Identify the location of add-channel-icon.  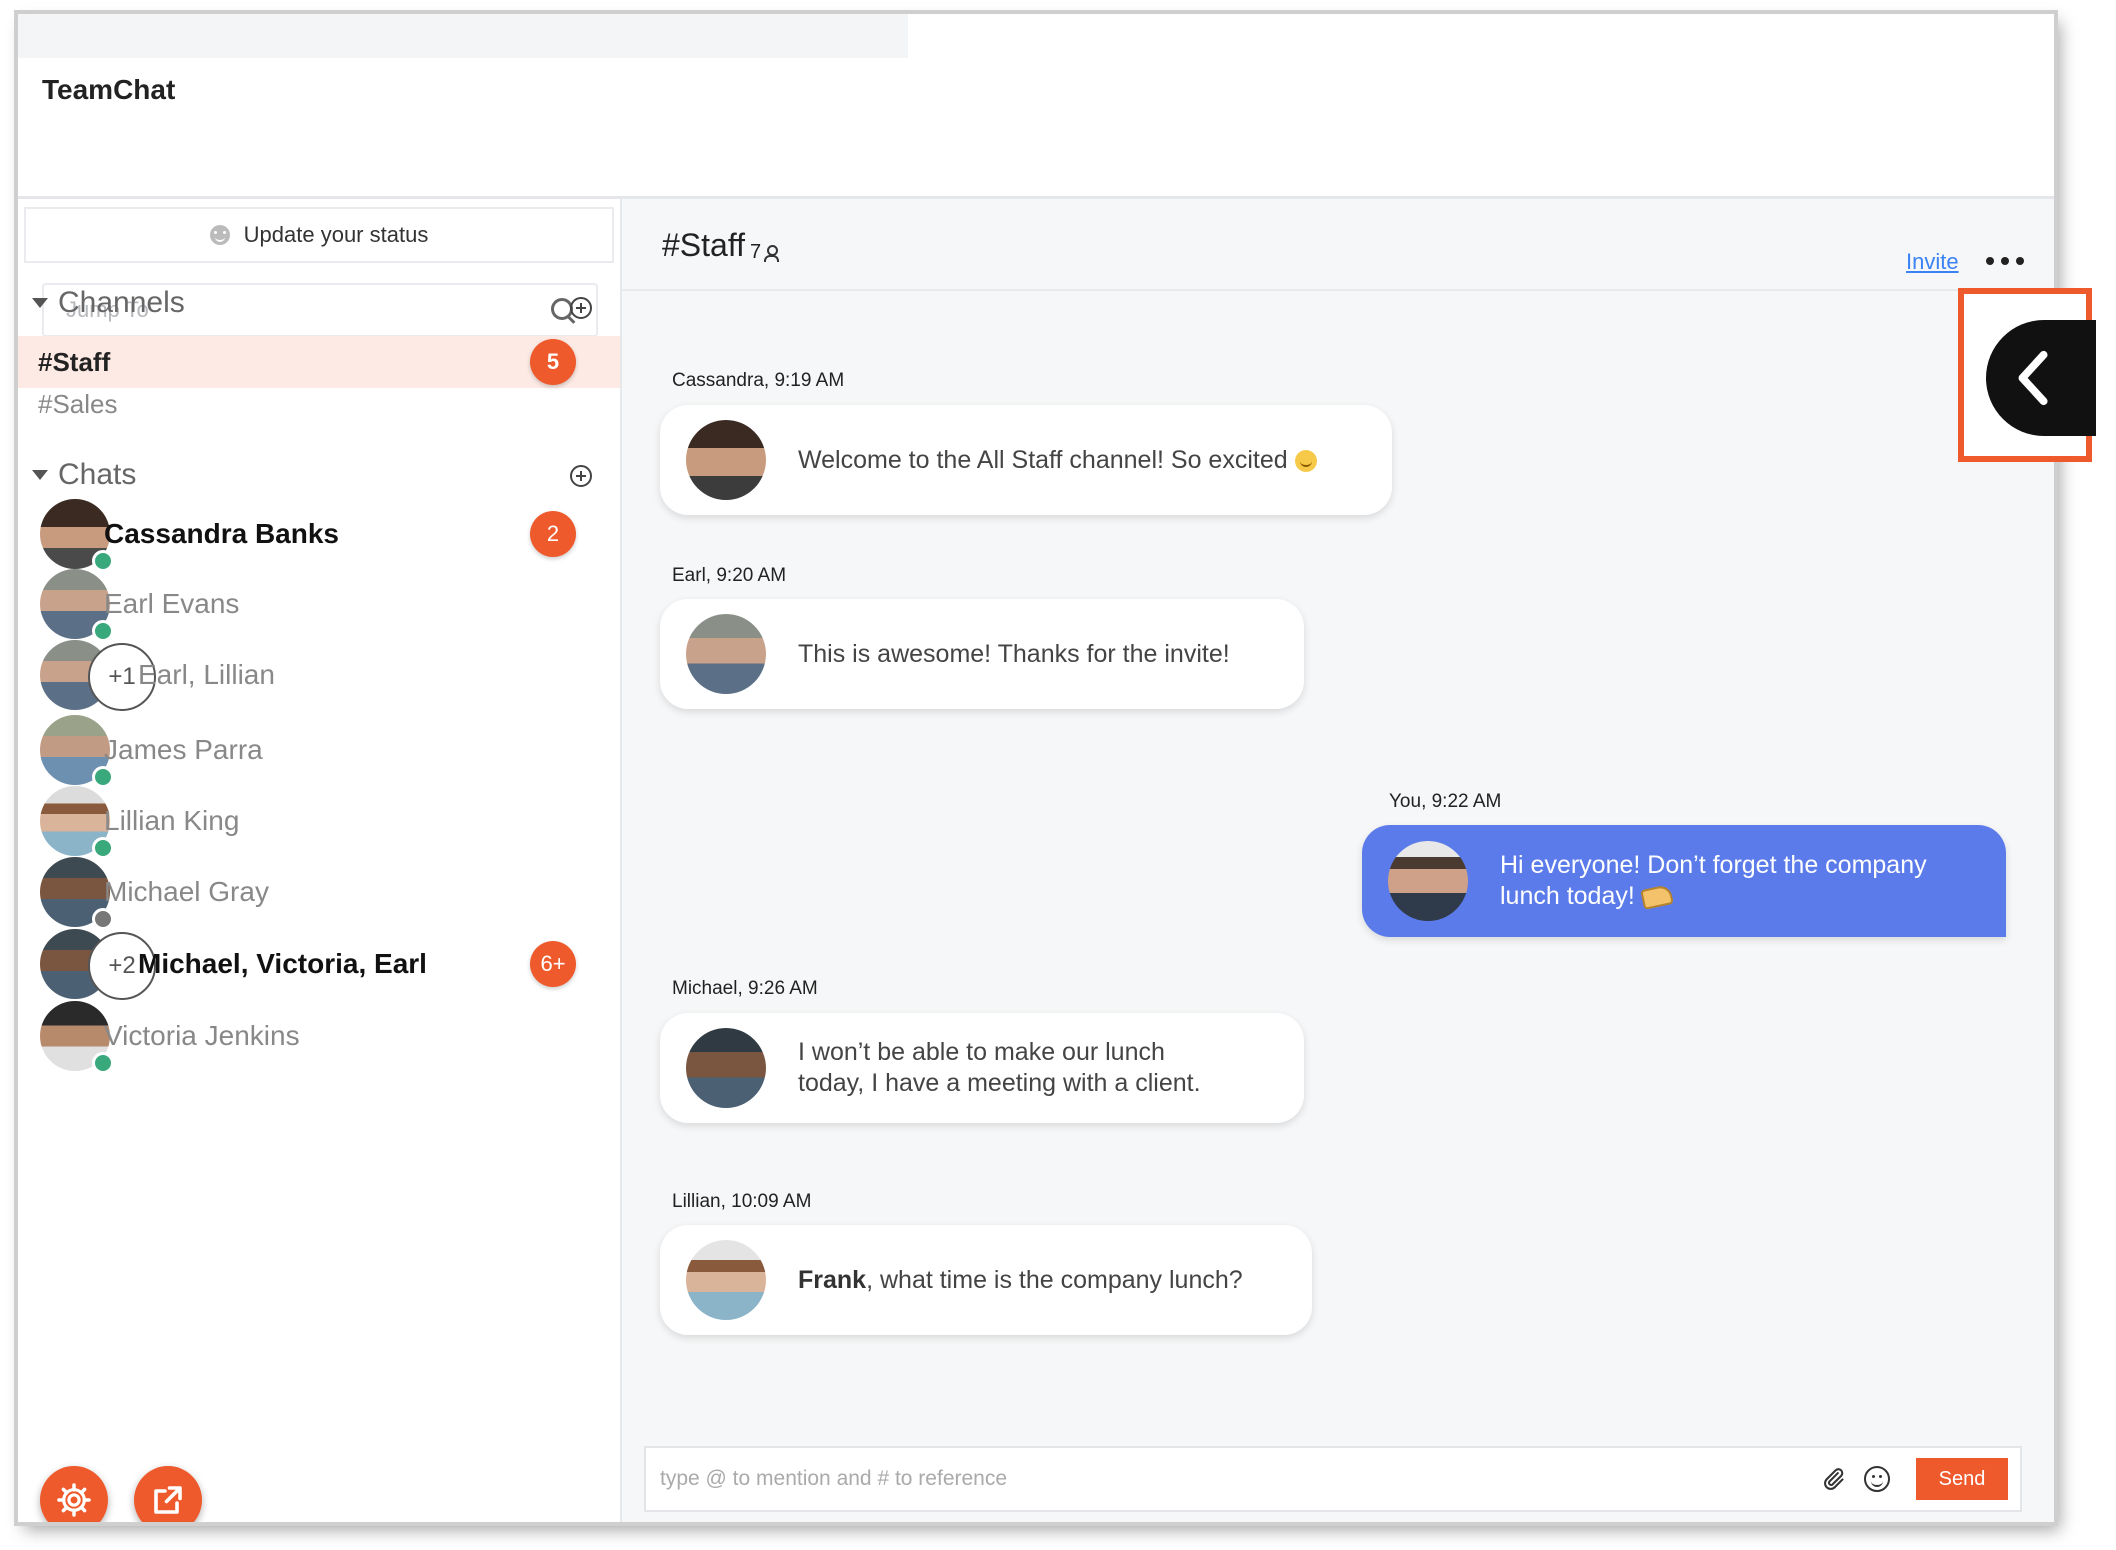
(581, 308).